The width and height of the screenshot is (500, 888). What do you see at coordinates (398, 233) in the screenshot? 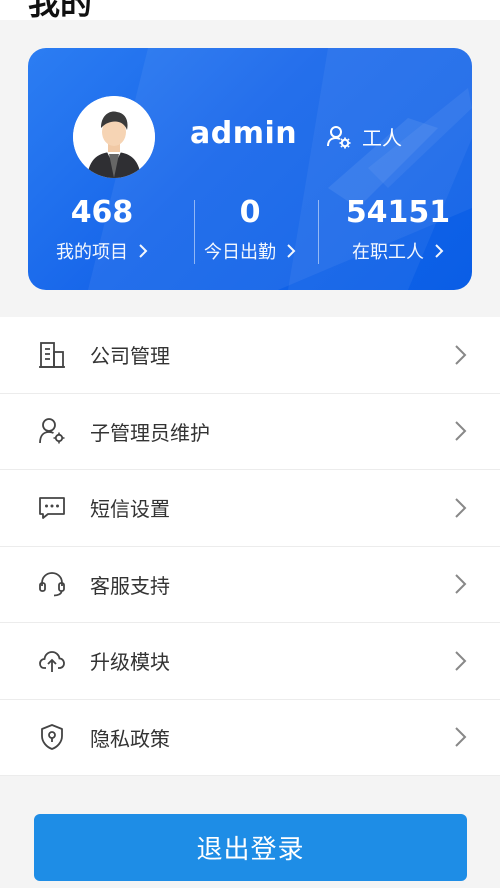
I see `stat-active-workers: 54151 在职工人` at bounding box center [398, 233].